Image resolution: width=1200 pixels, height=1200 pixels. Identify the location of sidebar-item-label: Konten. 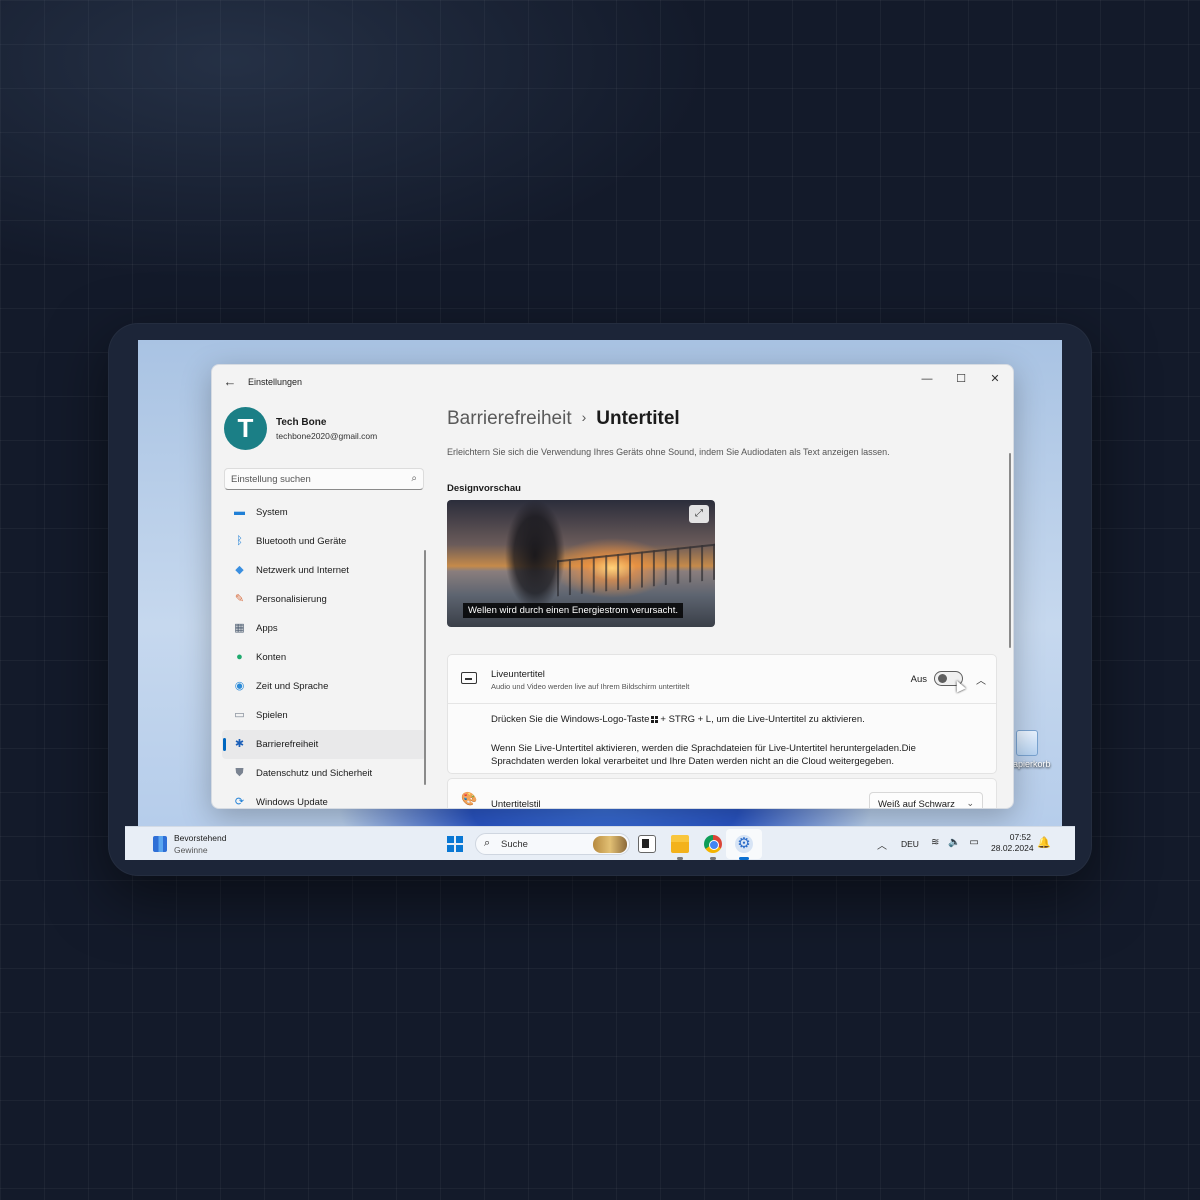
(271, 657).